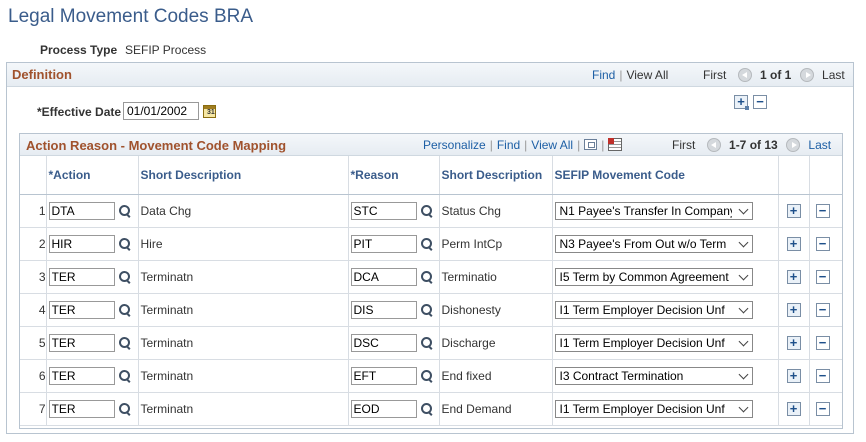 This screenshot has height=442, width=866. I want to click on row-number: 2, so click(33, 244).